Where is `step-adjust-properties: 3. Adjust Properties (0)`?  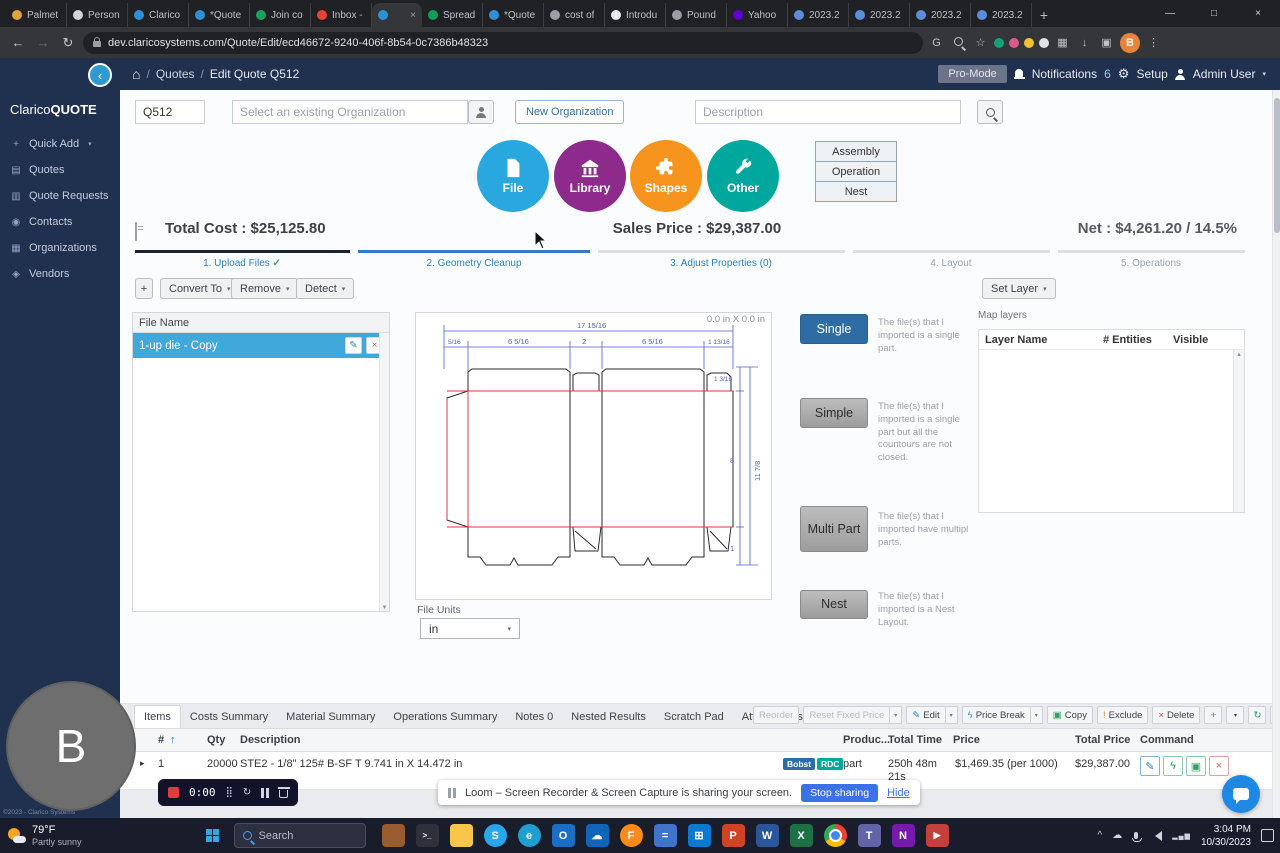 step-adjust-properties: 3. Adjust Properties (0) is located at coordinates (721, 263).